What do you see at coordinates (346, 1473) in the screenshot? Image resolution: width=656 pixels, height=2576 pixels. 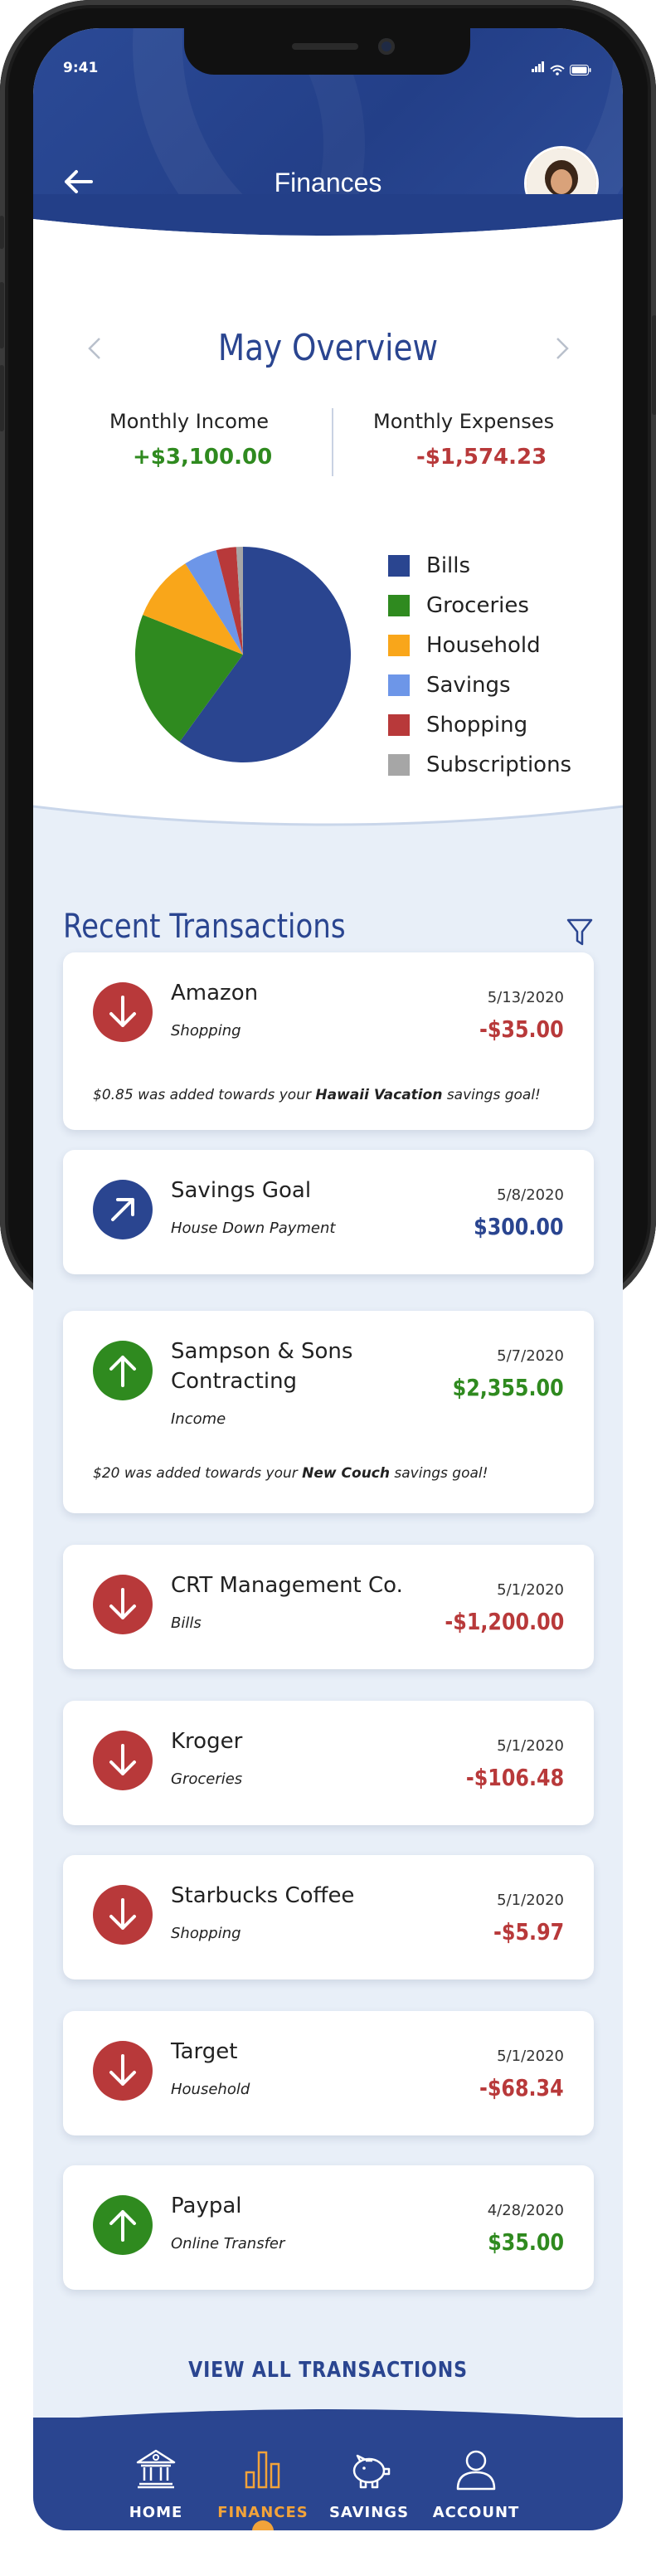 I see `savings-goal-name: New Couch` at bounding box center [346, 1473].